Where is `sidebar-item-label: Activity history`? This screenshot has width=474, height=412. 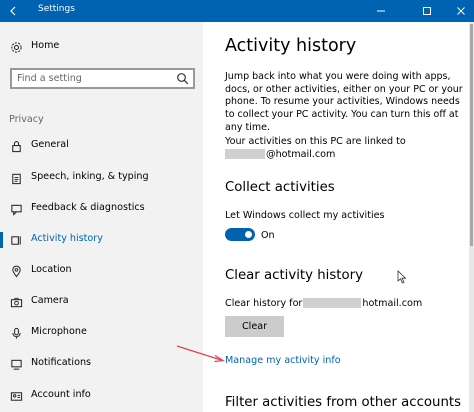
sidebar-item-label: Activity history is located at coordinates (67, 238).